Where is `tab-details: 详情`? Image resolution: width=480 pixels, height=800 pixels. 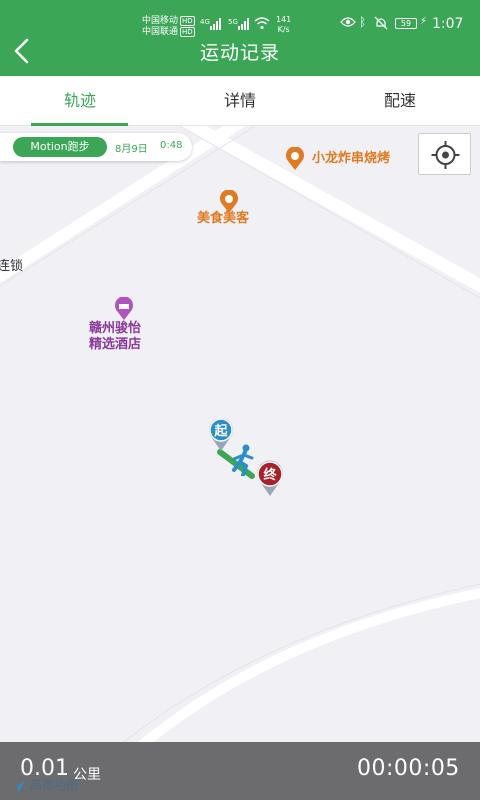
tab-details: 详情 is located at coordinates (240, 101).